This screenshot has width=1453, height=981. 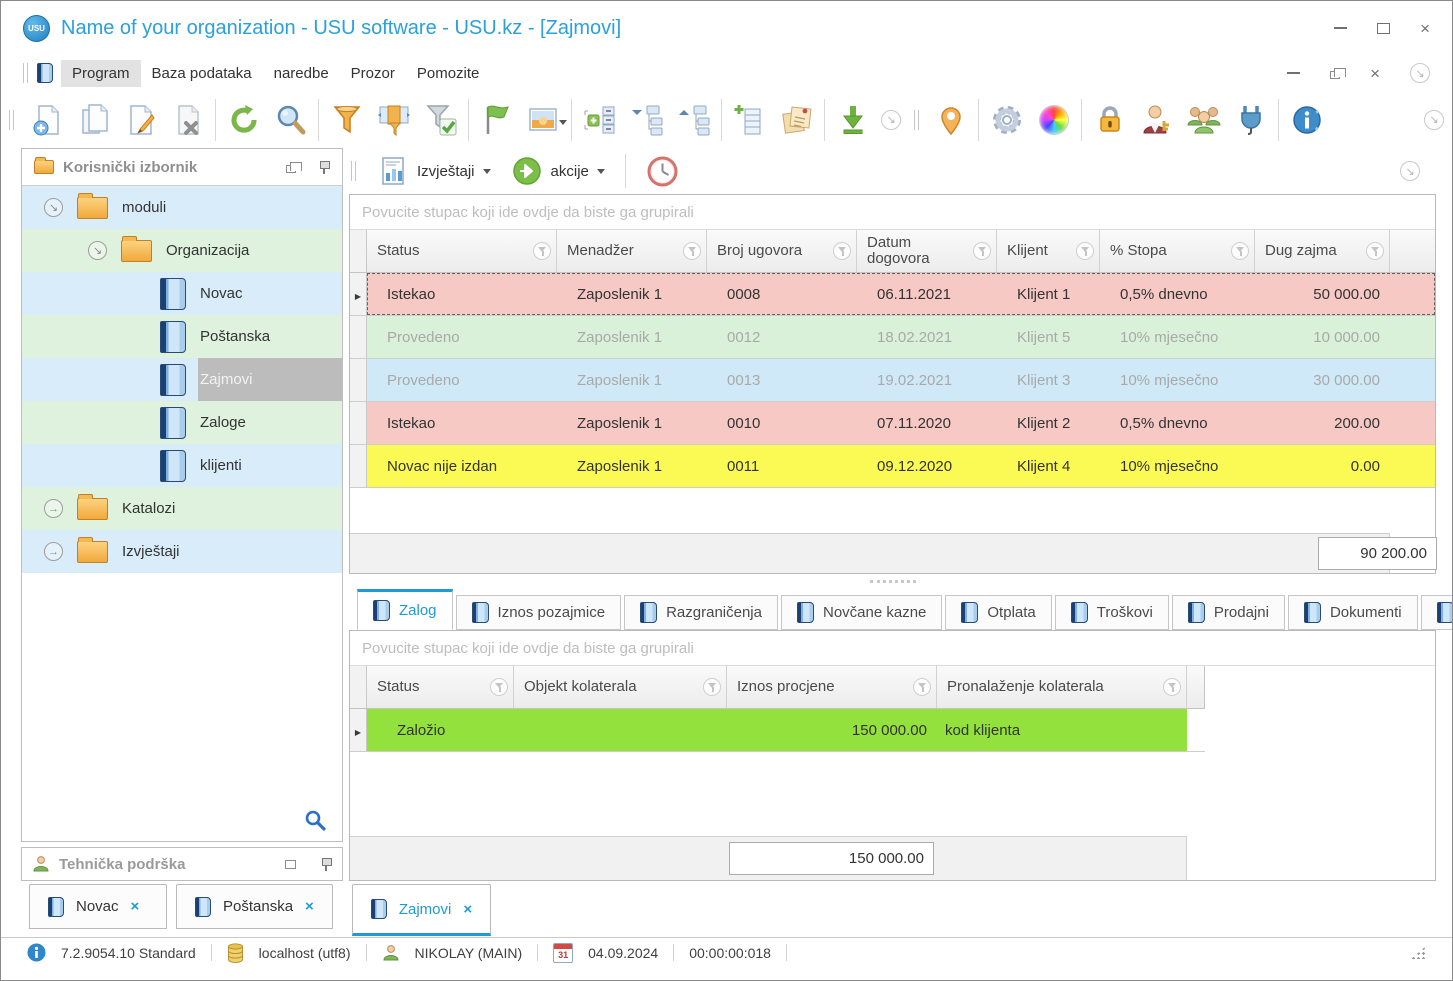 I want to click on refresh-button, so click(x=243, y=120).